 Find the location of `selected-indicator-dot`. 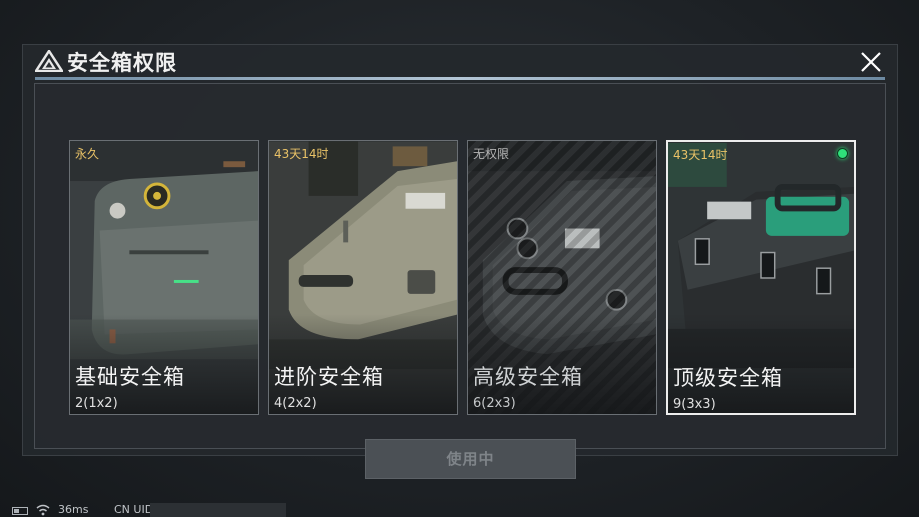

selected-indicator-dot is located at coordinates (842, 153).